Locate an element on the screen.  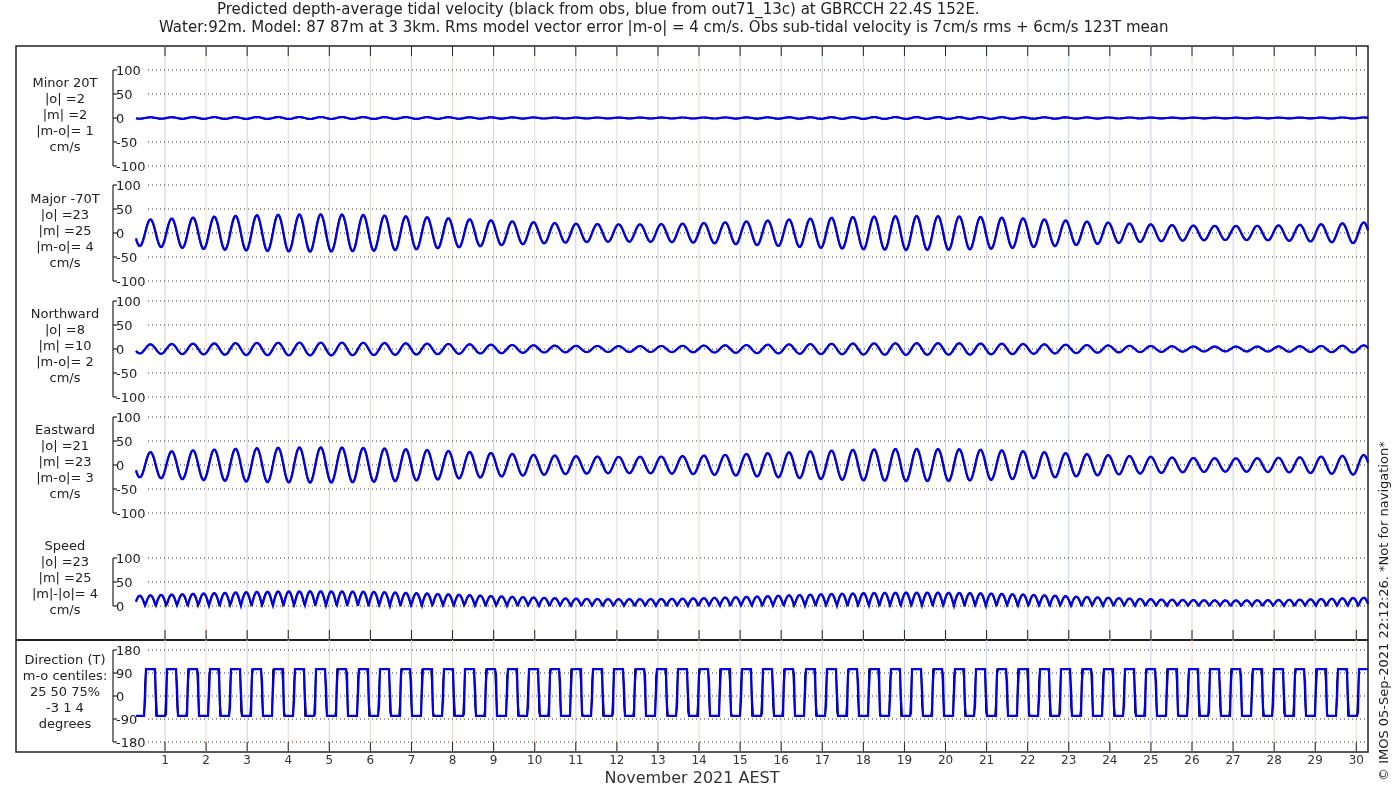
credit-text: © IMOS 05-Sep-2021 22:12:26. *Not for navigation* is located at coordinates (1383, 611).